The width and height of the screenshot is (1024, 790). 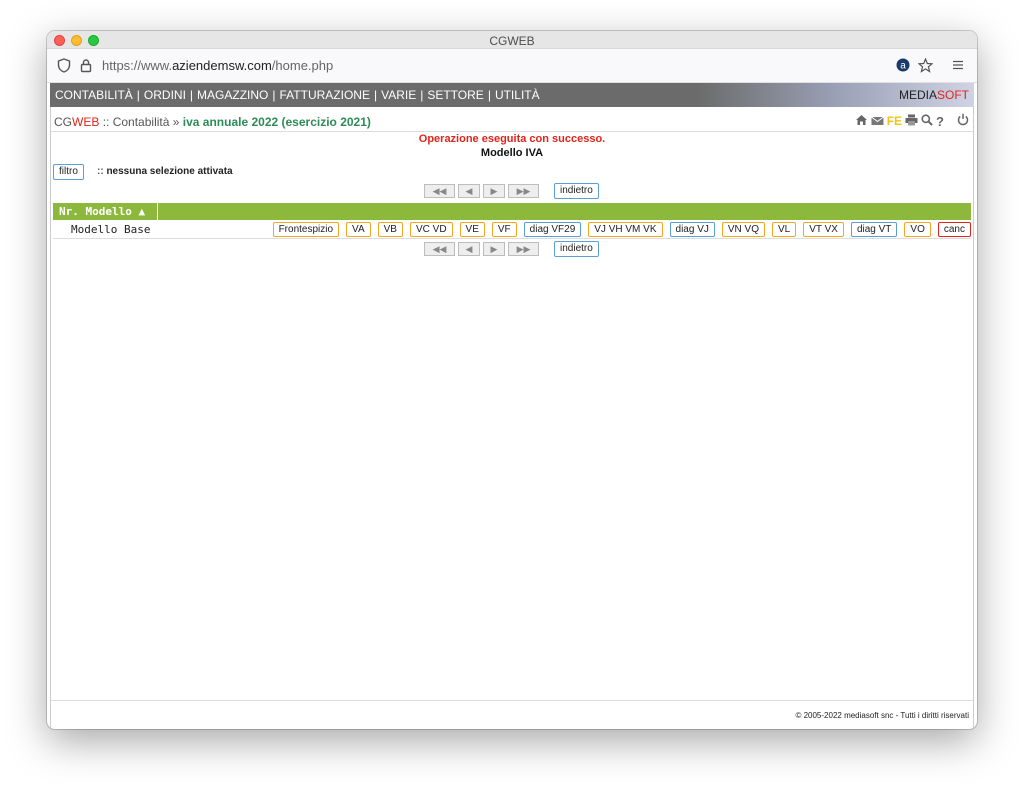 I want to click on action-vb-button: VB, so click(x=390, y=229).